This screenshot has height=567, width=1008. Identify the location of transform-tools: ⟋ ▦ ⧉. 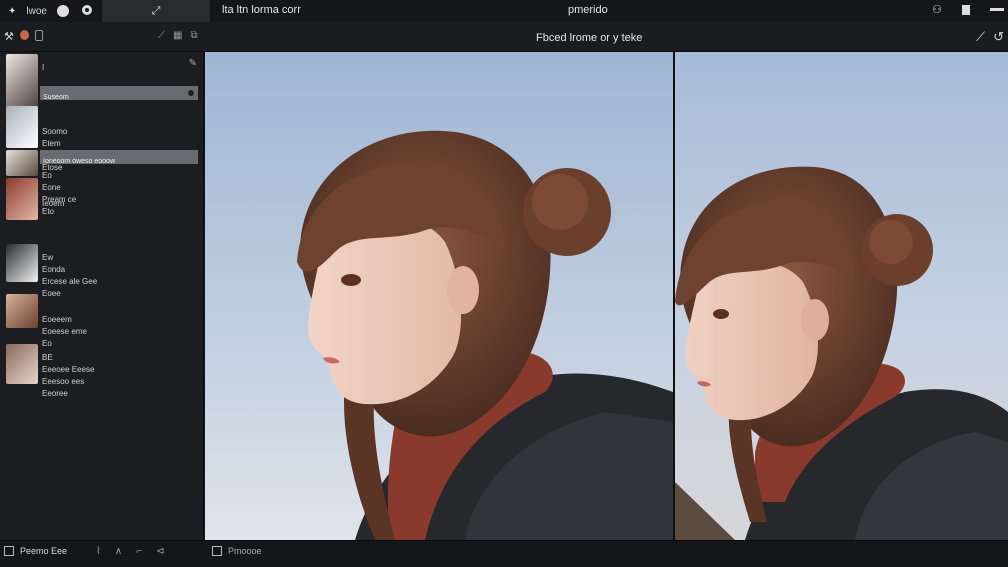
(178, 35).